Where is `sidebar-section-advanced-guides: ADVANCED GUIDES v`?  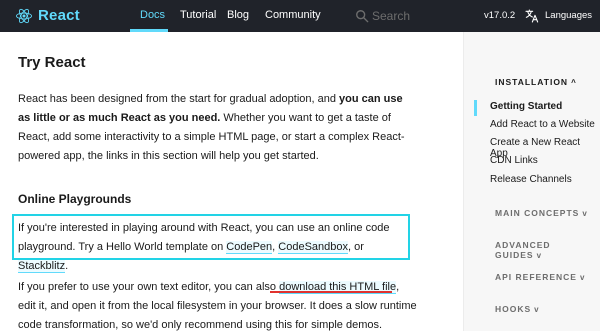
sidebar-section-advanced-guides: ADVANCED GUIDES v is located at coordinates (547, 250).